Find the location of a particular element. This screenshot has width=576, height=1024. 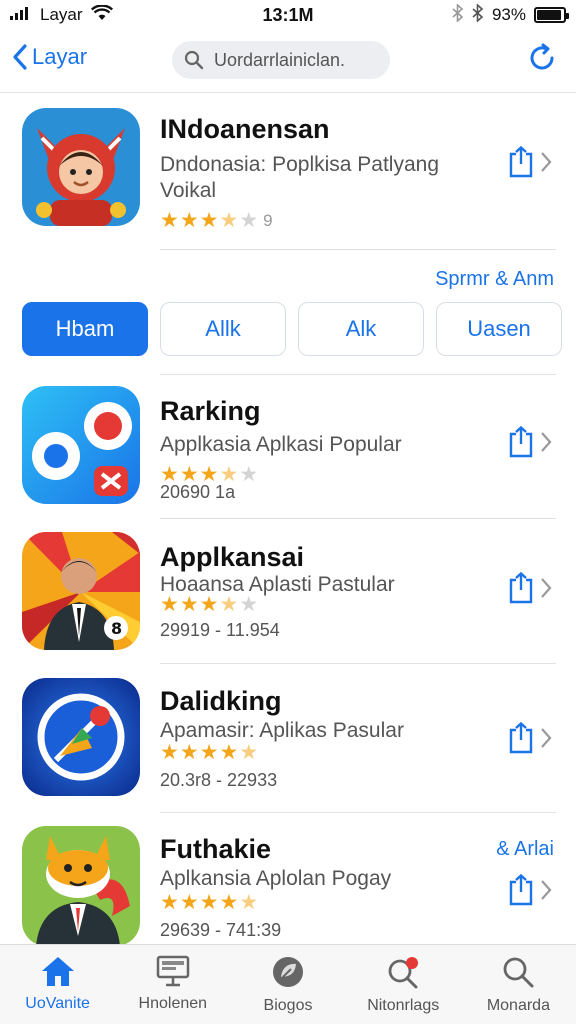

chevron-left-icon is located at coordinates (20, 57).